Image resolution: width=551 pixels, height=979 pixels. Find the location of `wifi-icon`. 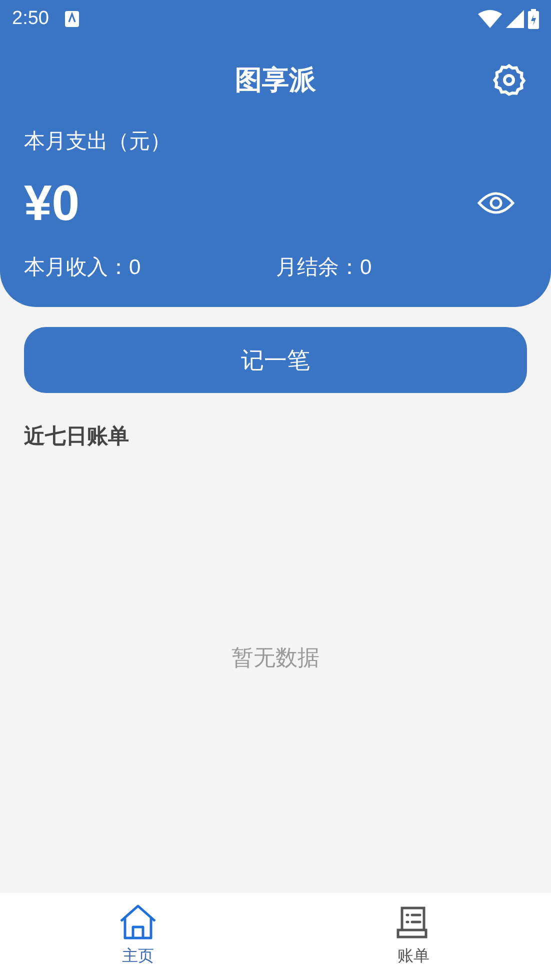

wifi-icon is located at coordinates (490, 19).